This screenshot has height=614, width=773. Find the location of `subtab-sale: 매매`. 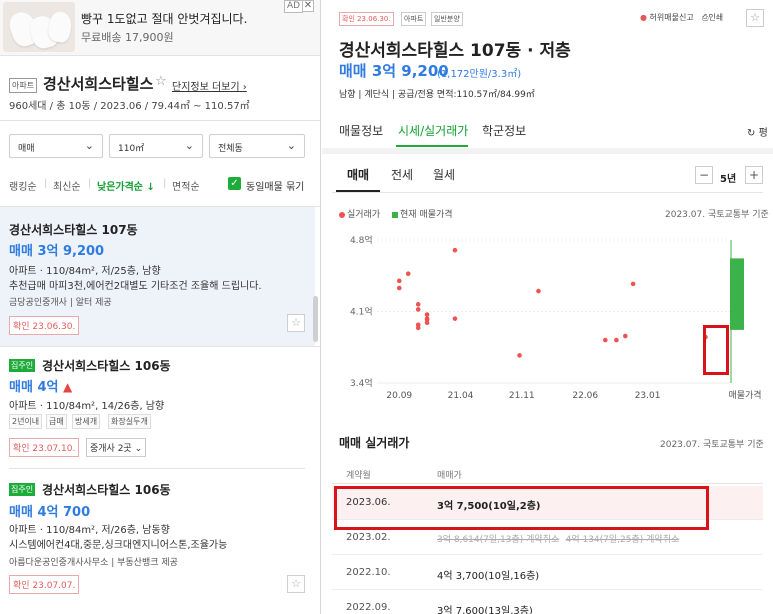

subtab-sale: 매매 is located at coordinates (358, 174).